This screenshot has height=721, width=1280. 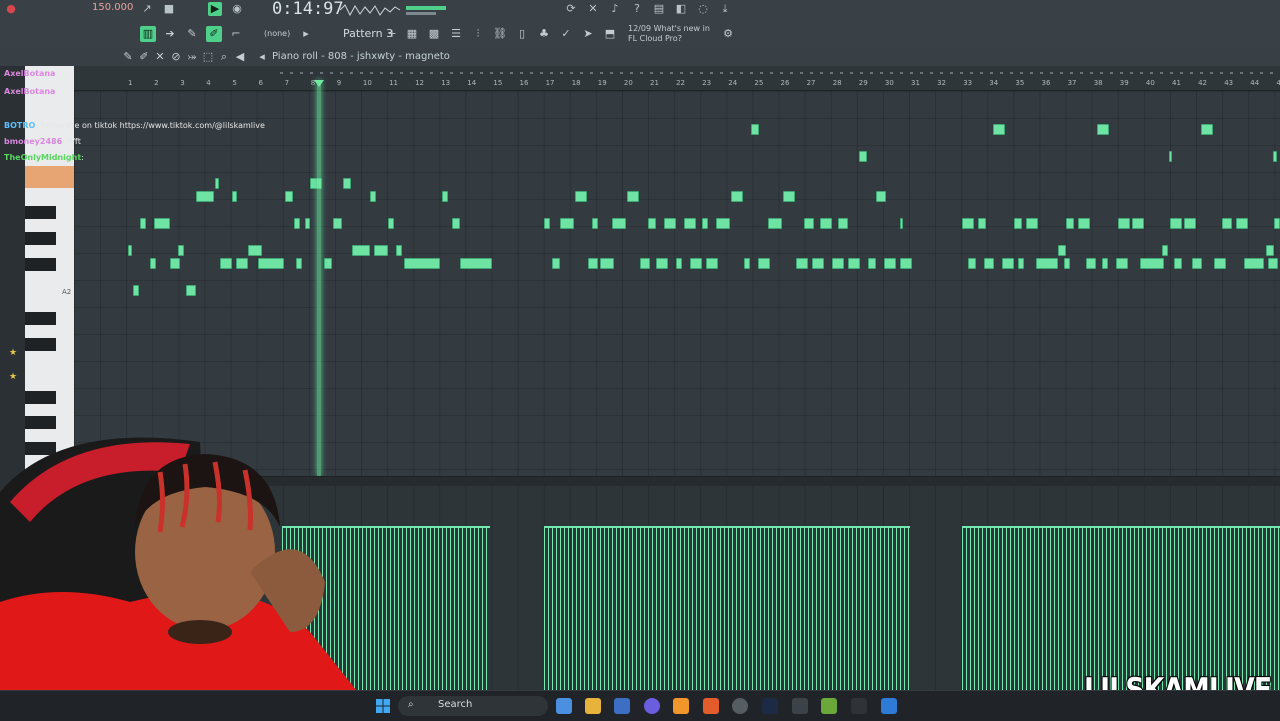 I want to click on windows-icon, so click(x=383, y=706).